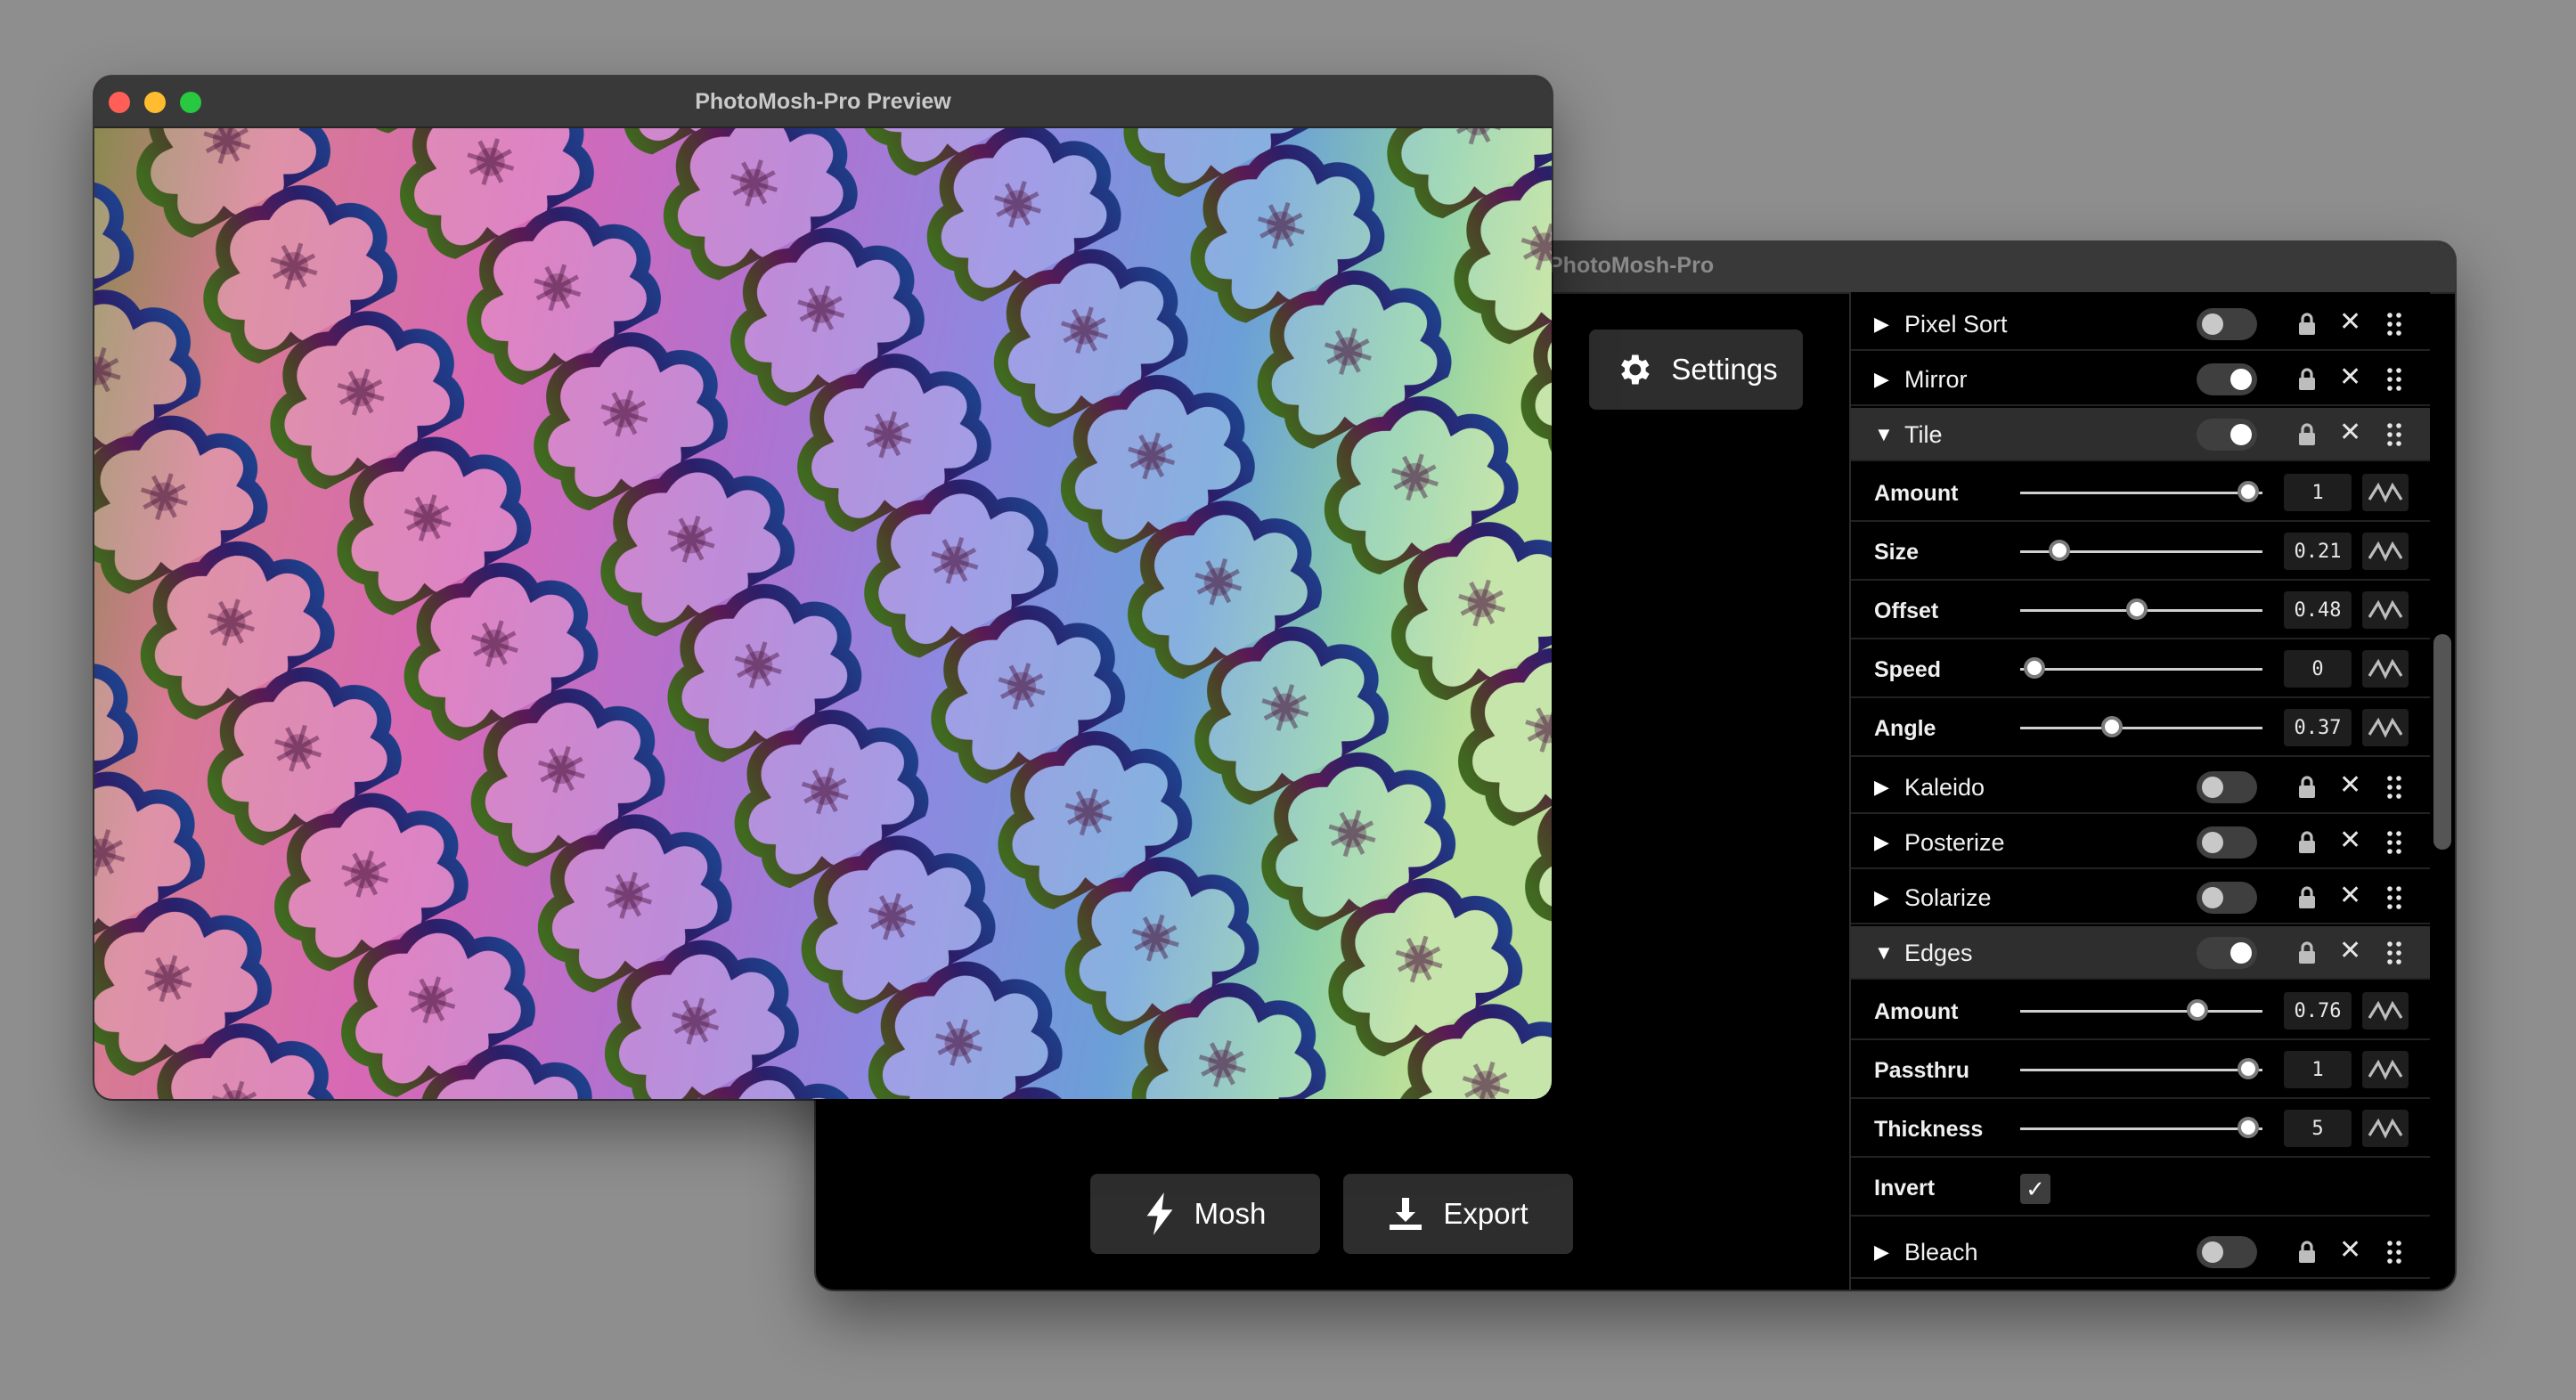 Image resolution: width=2576 pixels, height=1400 pixels. I want to click on export-button: Export, so click(1458, 1214).